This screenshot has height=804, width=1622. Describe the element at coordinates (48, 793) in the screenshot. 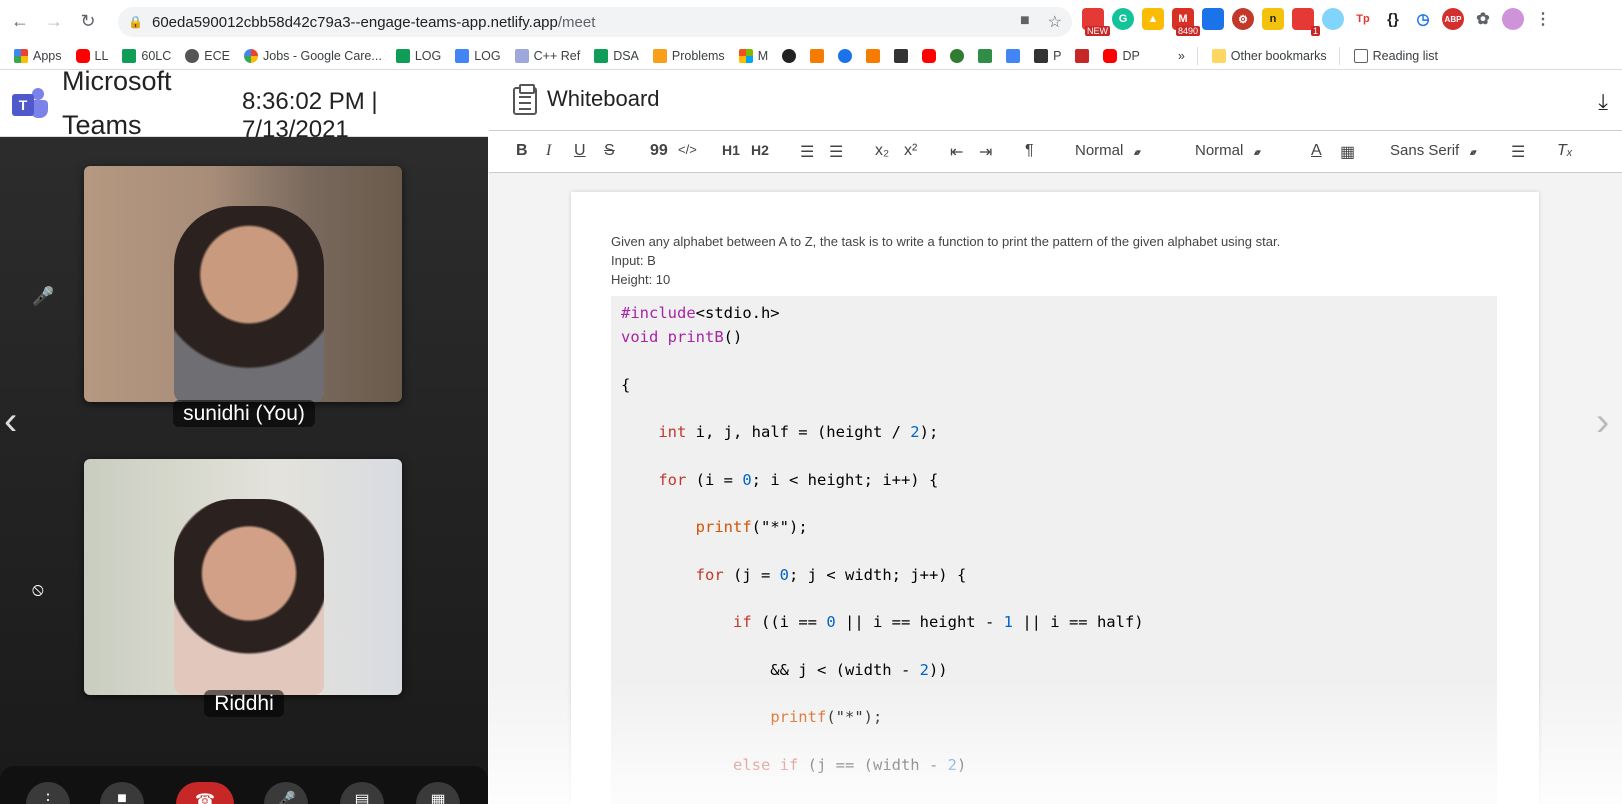

I see `more-options-button: ⋮` at that location.